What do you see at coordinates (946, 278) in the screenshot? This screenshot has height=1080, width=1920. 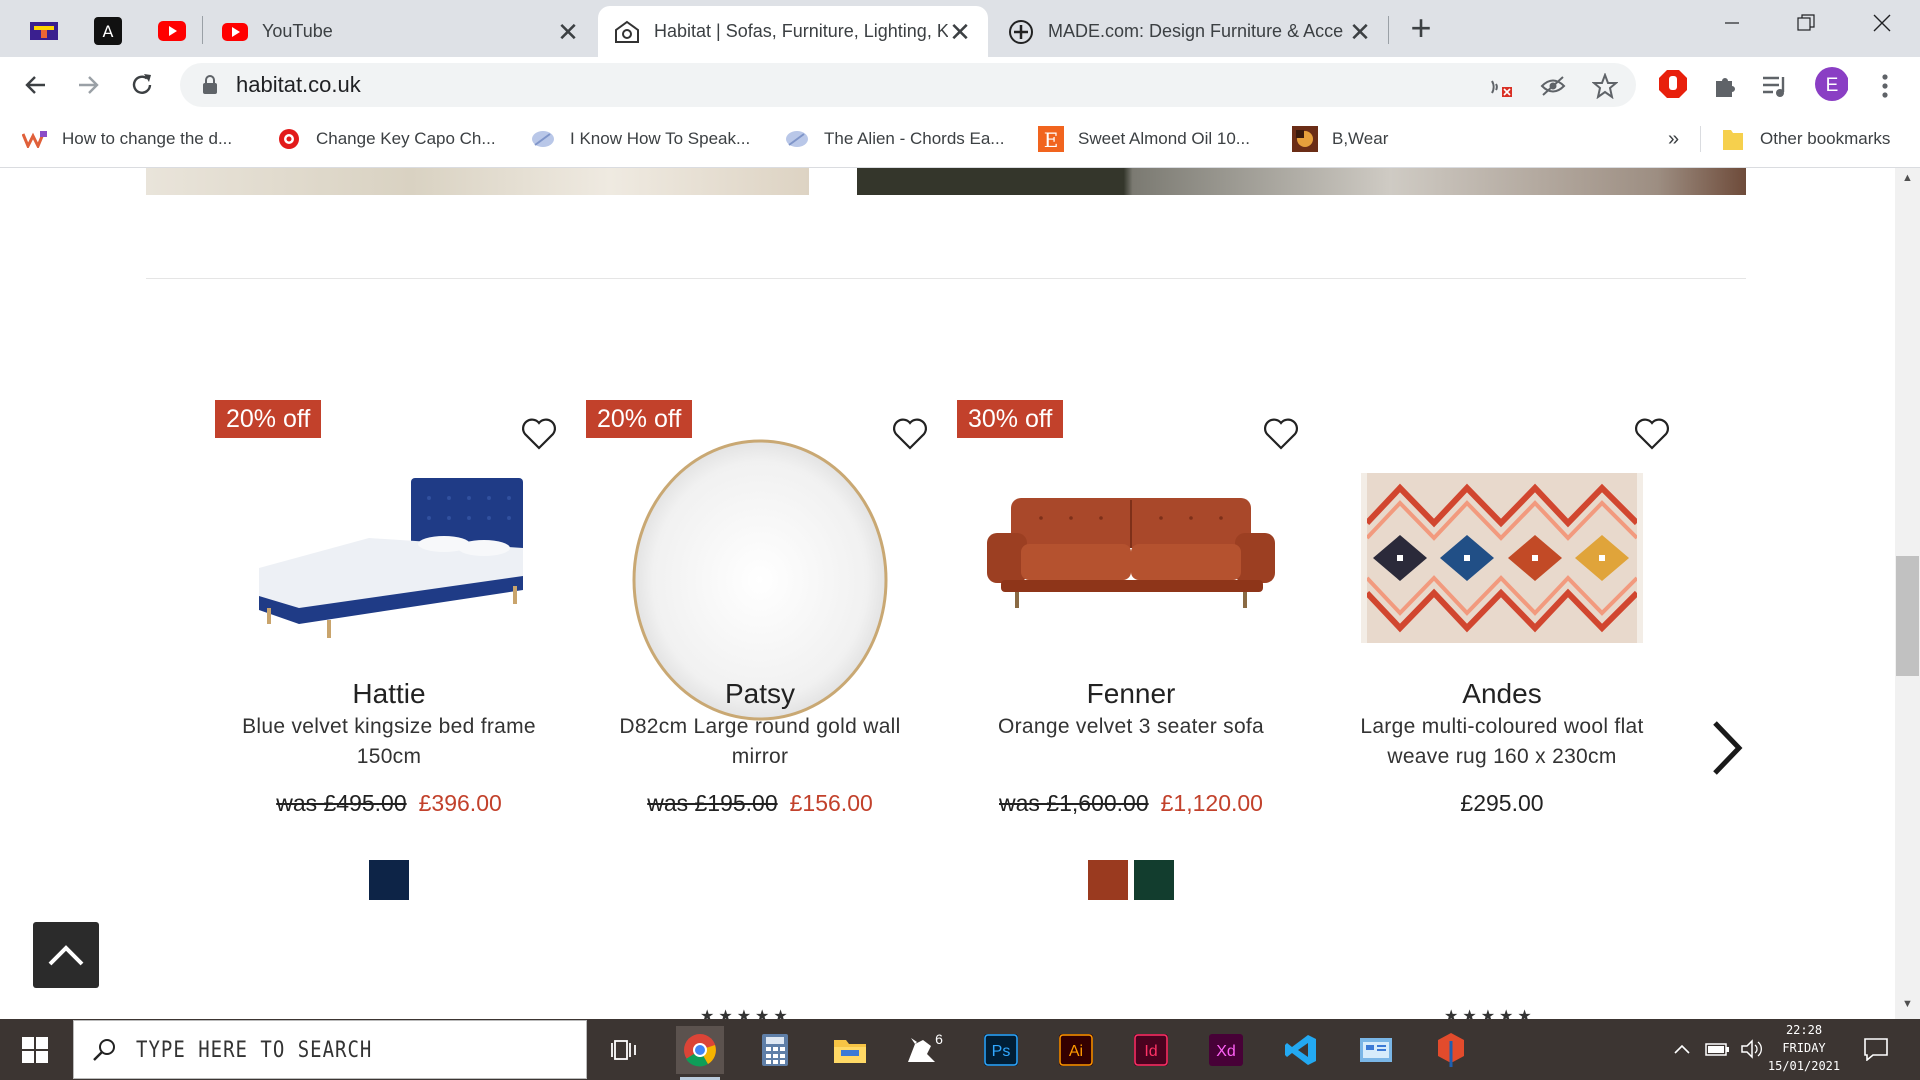 I see `section-divider` at bounding box center [946, 278].